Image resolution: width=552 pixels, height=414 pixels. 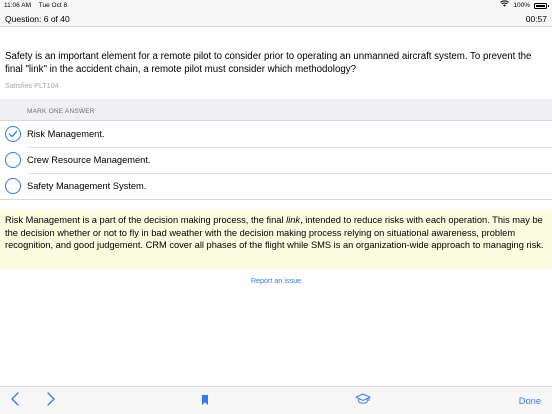 I want to click on answer-label: Crew Resource Management., so click(x=89, y=160).